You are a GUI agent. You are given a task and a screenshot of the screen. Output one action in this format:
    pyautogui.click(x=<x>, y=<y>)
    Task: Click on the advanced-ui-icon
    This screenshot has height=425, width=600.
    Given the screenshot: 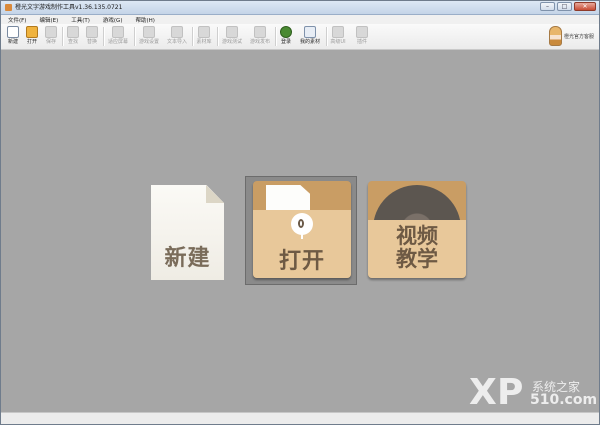 What is the action you would take?
    pyautogui.click(x=338, y=32)
    